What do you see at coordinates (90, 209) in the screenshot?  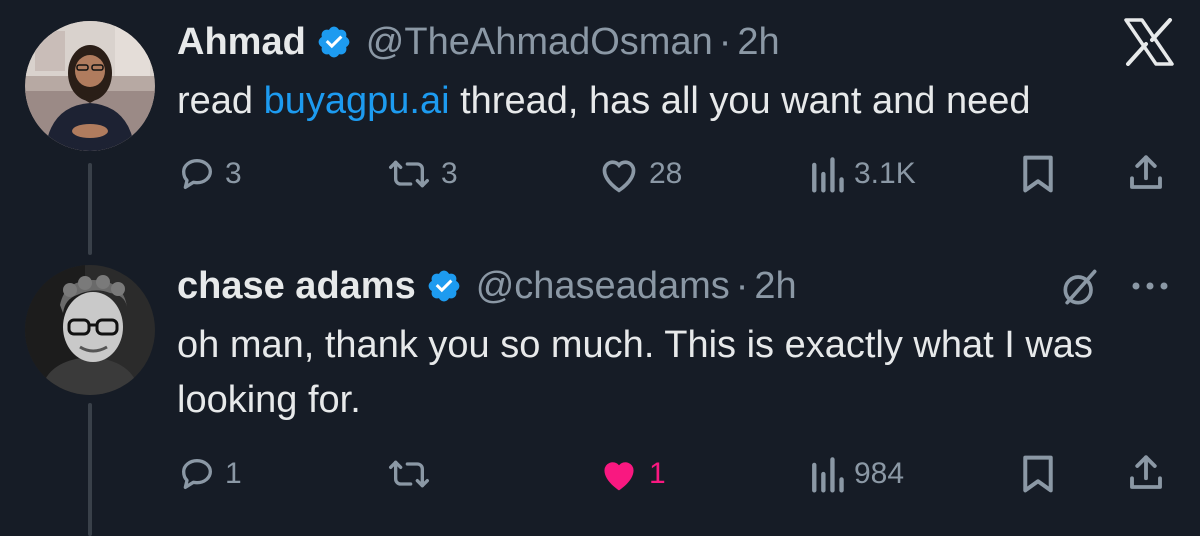 I see `thread-line-top` at bounding box center [90, 209].